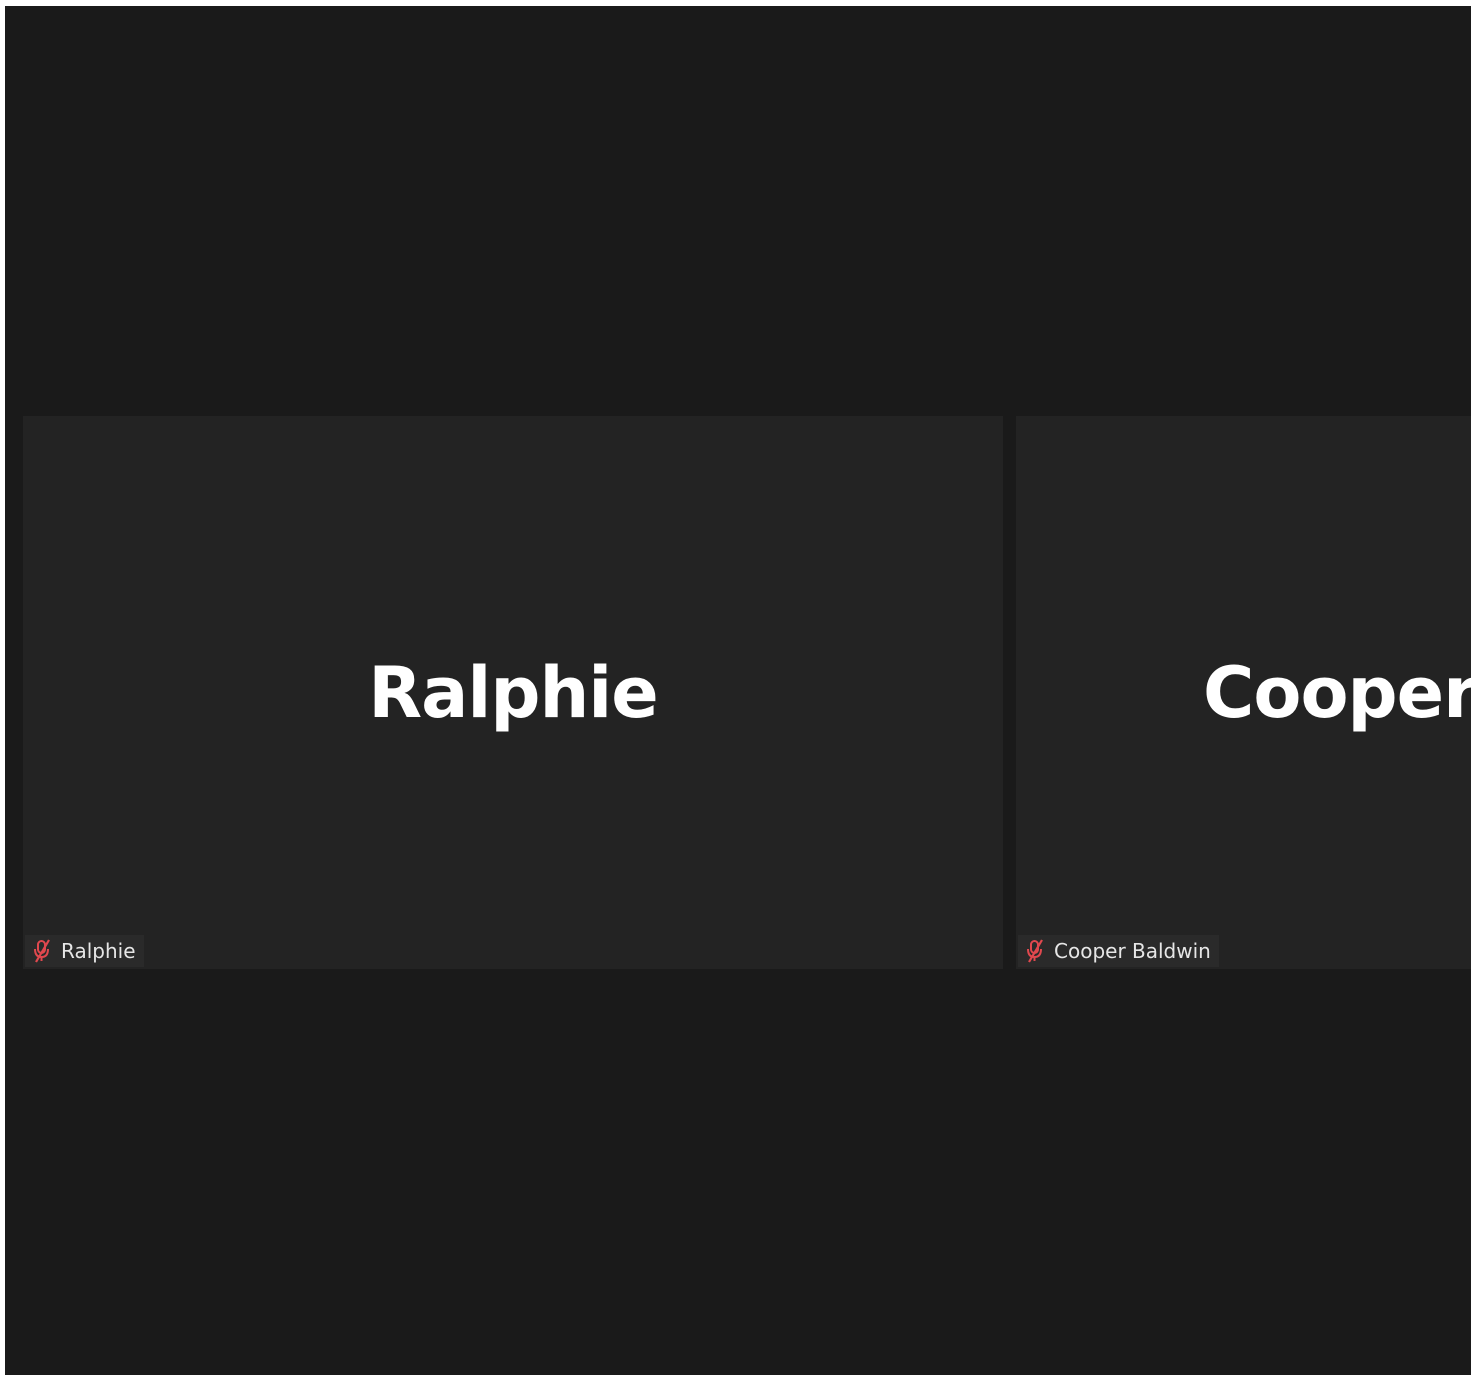  I want to click on participant-name-label: Cooper Baldwin, so click(1118, 951).